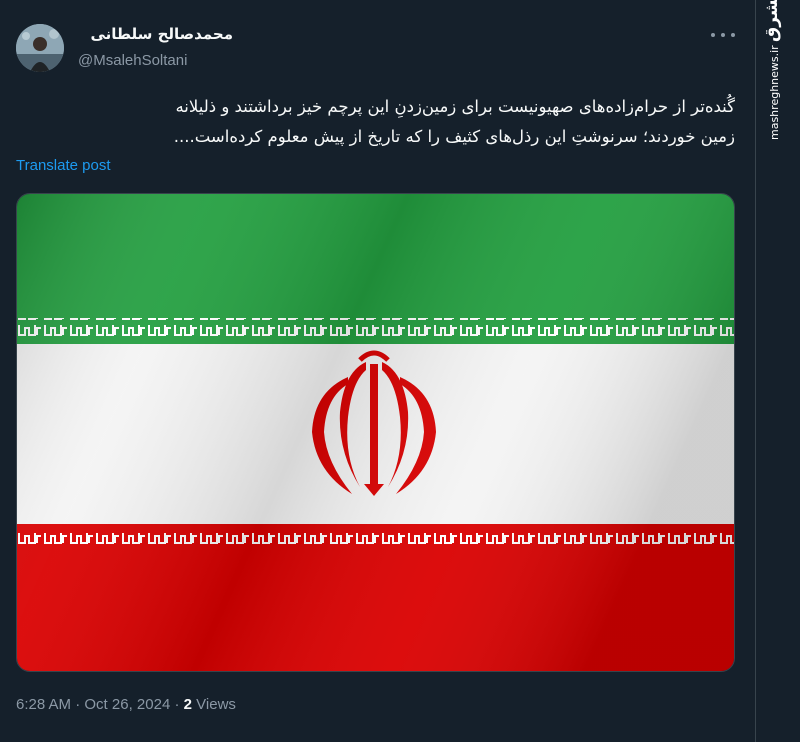 The height and width of the screenshot is (742, 800). I want to click on more-horizontal-icon, so click(723, 35).